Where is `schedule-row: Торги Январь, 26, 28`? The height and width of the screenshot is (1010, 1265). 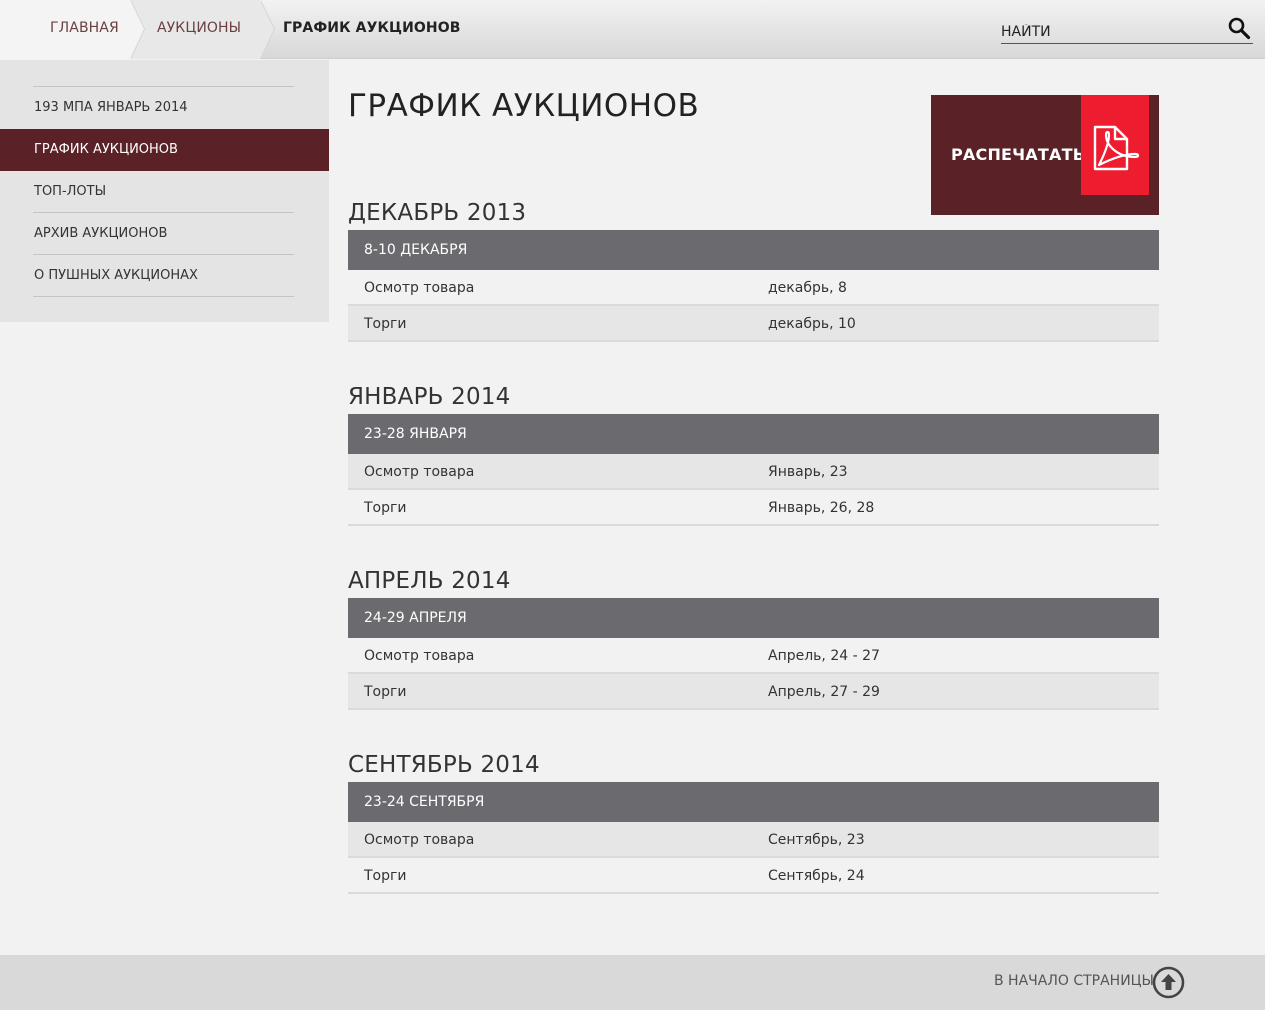
schedule-row: Торги Январь, 26, 28 is located at coordinates (753, 508).